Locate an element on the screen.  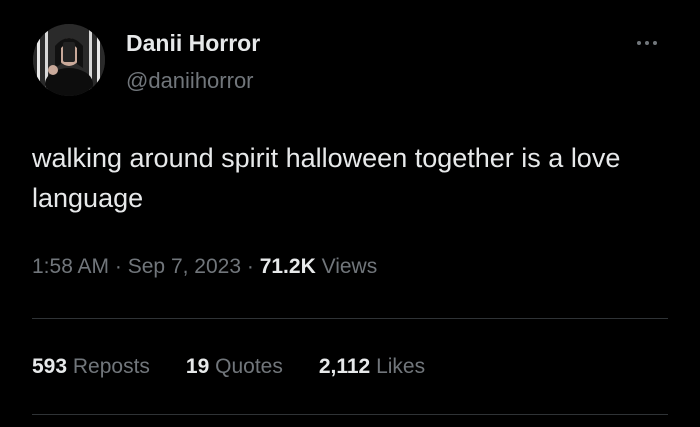
views-count: 71.2K is located at coordinates (291, 266).